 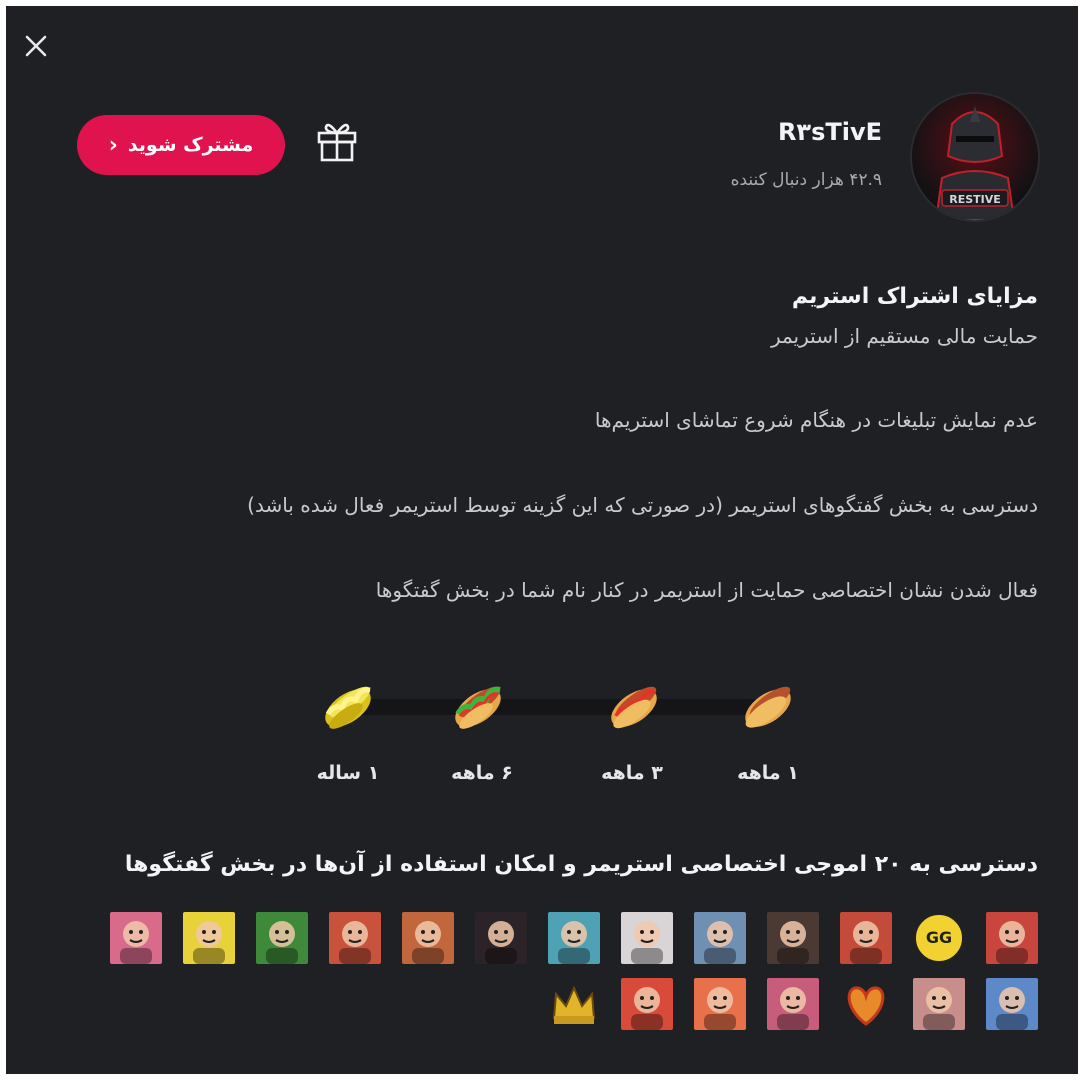 What do you see at coordinates (113, 145) in the screenshot?
I see `chevron-left-icon: ‹` at bounding box center [113, 145].